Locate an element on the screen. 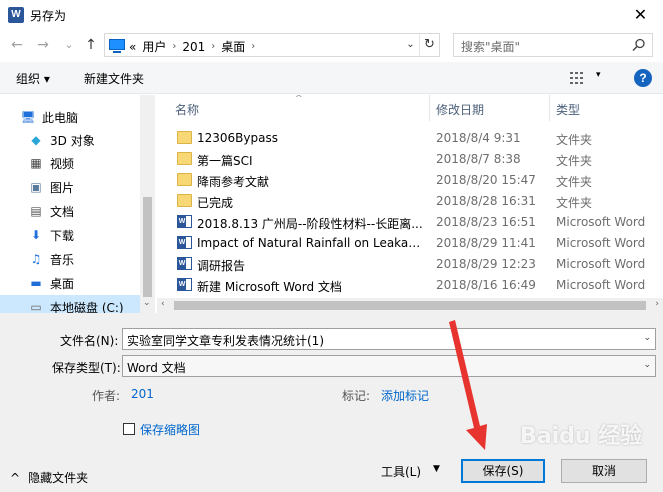 Image resolution: width=663 pixels, height=492 pixels. save-thumbnail-checkbox is located at coordinates (129, 429).